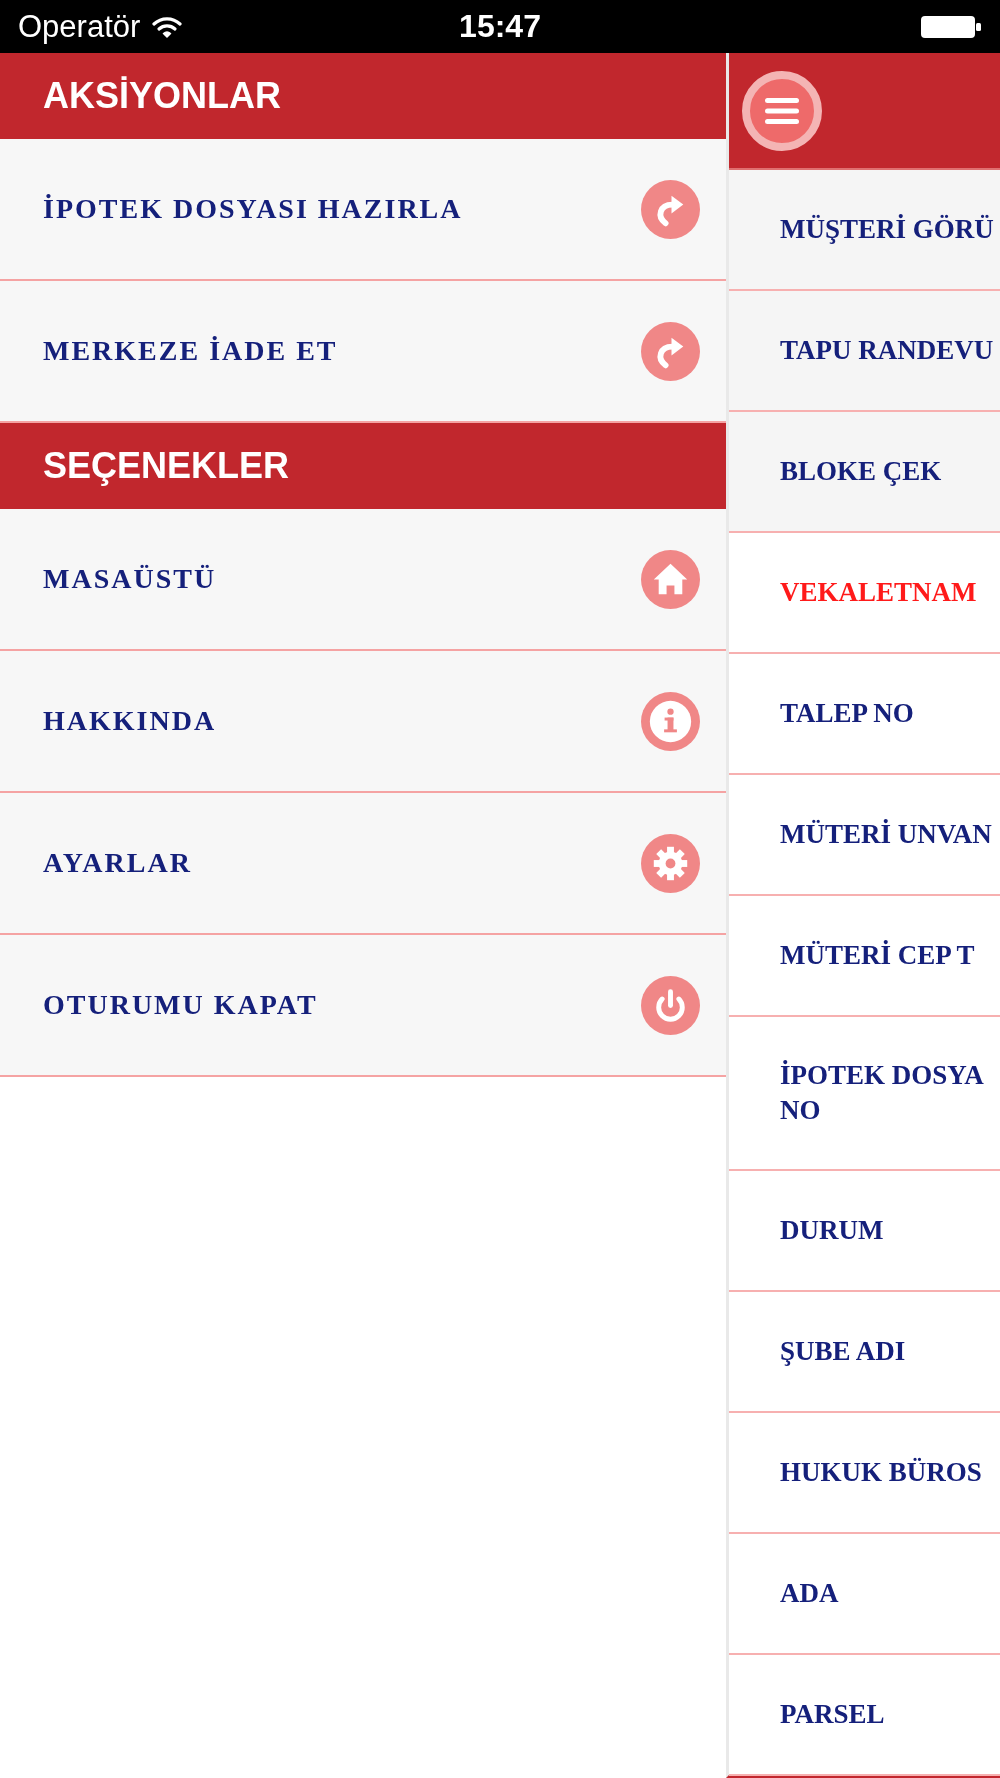  What do you see at coordinates (363, 580) in the screenshot?
I see `menu-item: MASAÜSTÜ` at bounding box center [363, 580].